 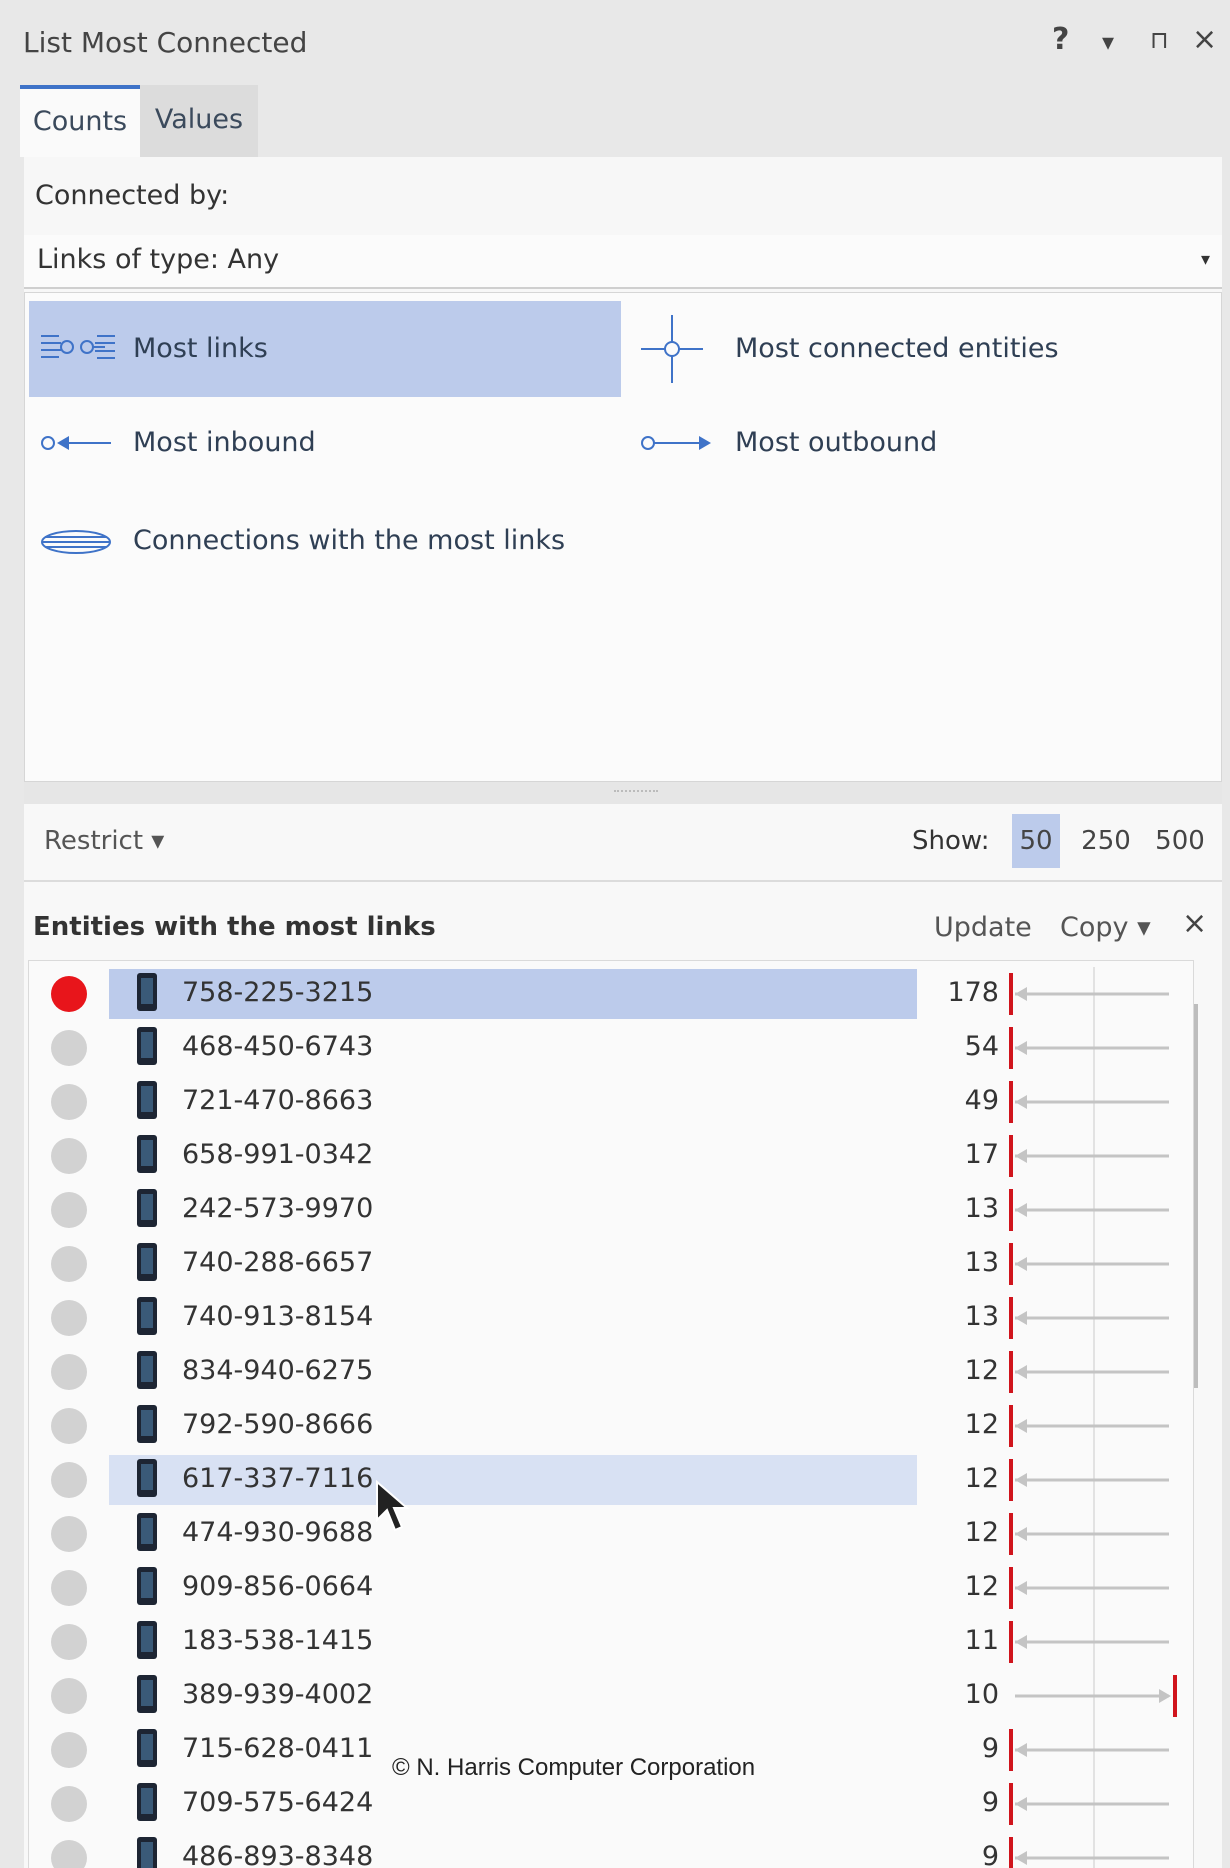 What do you see at coordinates (1108, 42) in the screenshot?
I see `dropdown-menu-icon: ▾` at bounding box center [1108, 42].